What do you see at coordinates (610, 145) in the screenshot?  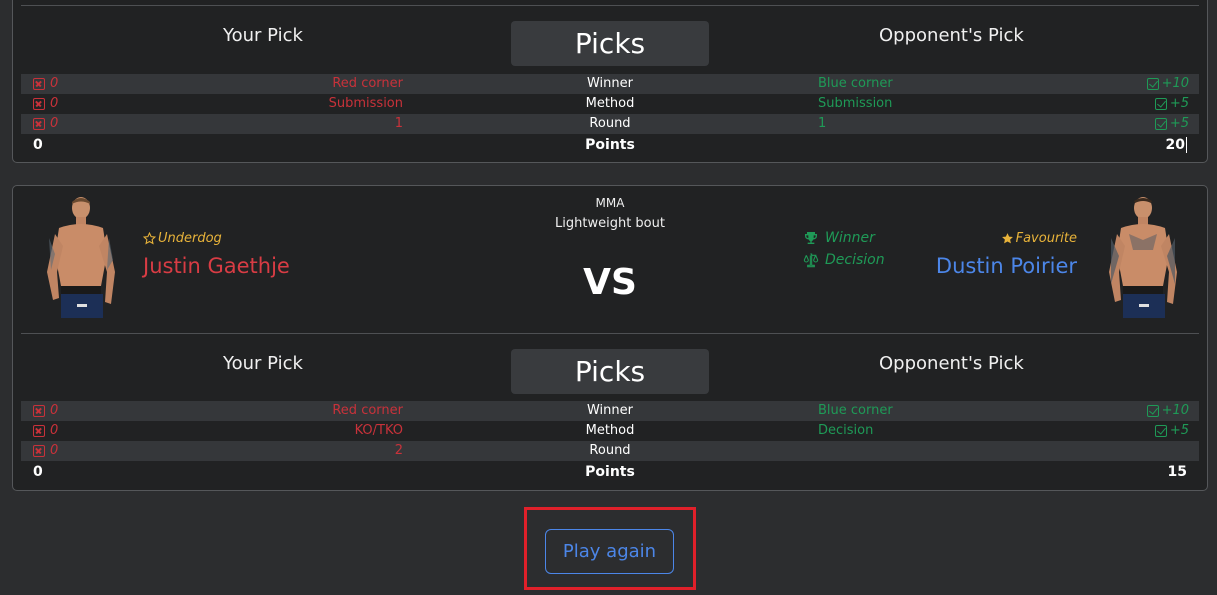 I see `points-row: 0 Points 20` at bounding box center [610, 145].